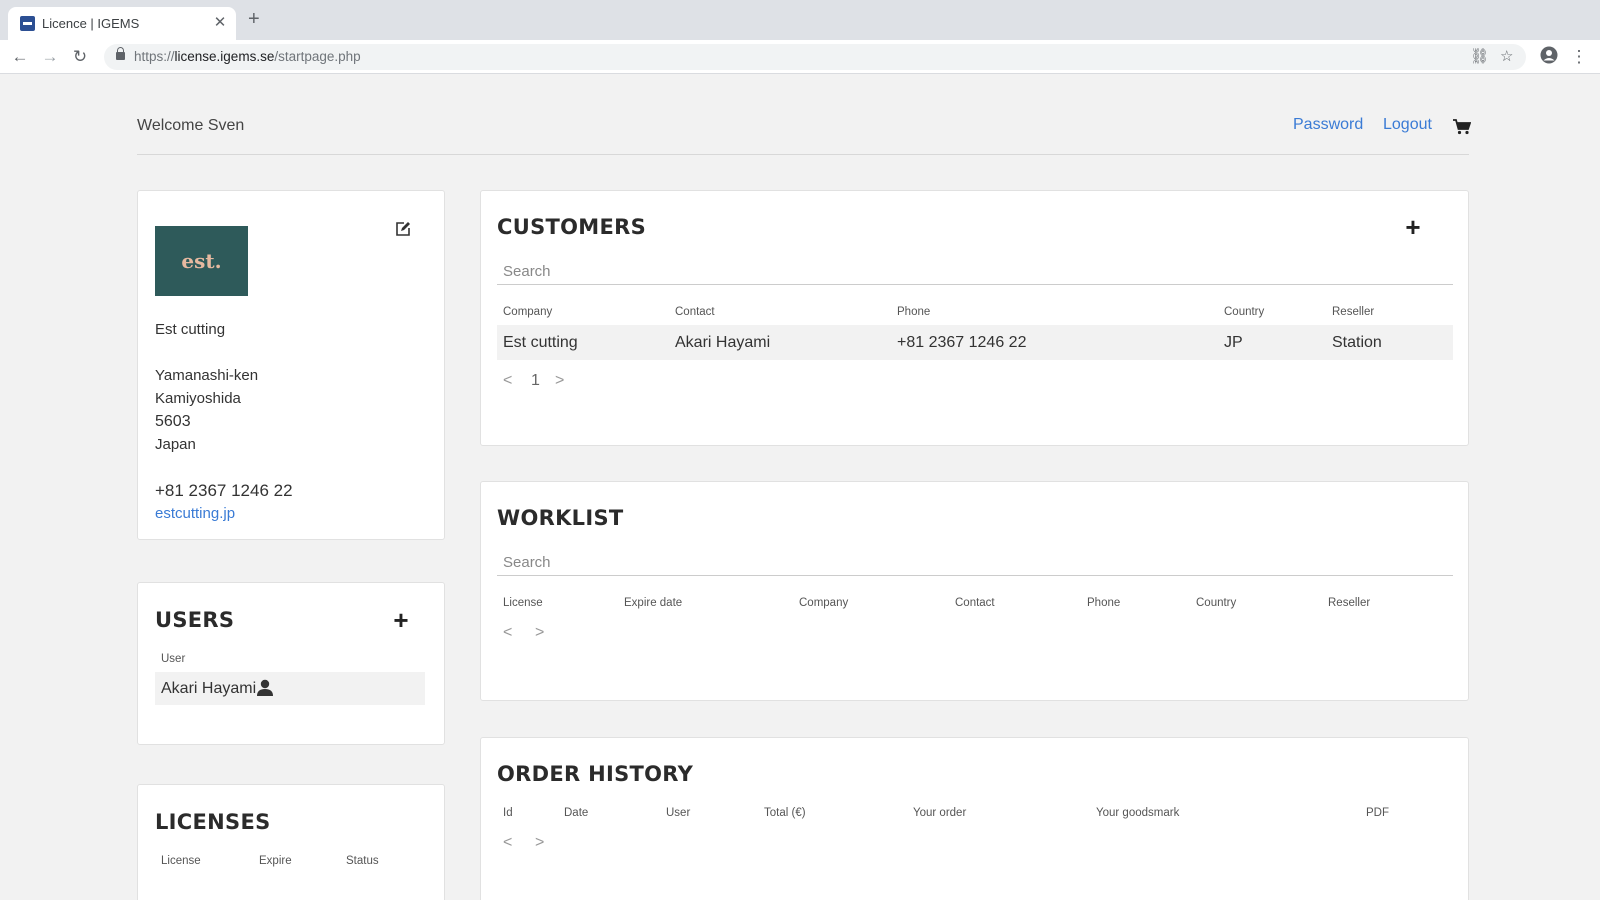 The width and height of the screenshot is (1600, 900). I want to click on customers-column-country: Country, so click(1244, 312).